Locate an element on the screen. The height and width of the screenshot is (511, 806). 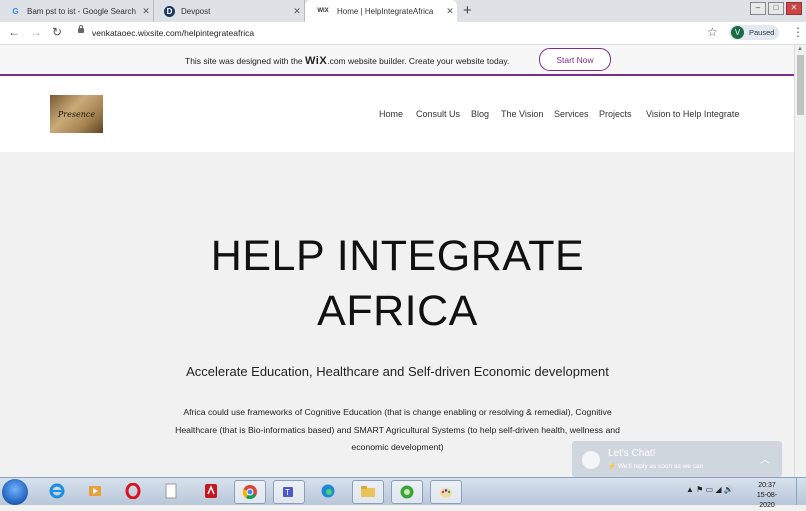
nav-projects: Projects is located at coordinates (615, 114).